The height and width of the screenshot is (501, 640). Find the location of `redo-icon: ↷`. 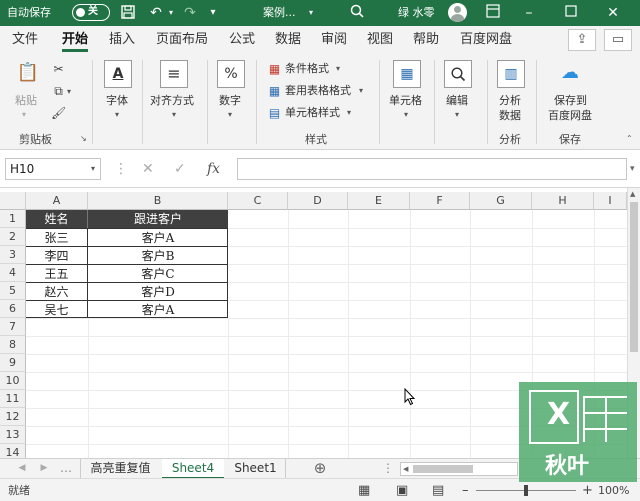

redo-icon: ↷ is located at coordinates (190, 13).